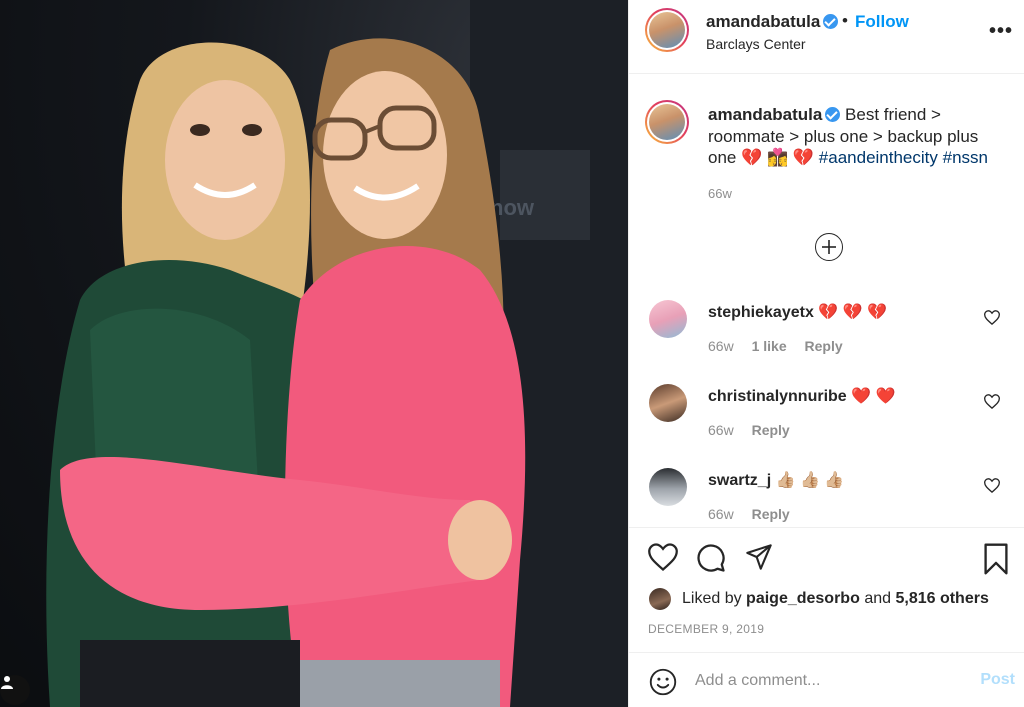 The height and width of the screenshot is (707, 1024). What do you see at coordinates (941, 599) in the screenshot?
I see `likes-others: 5,816 others` at bounding box center [941, 599].